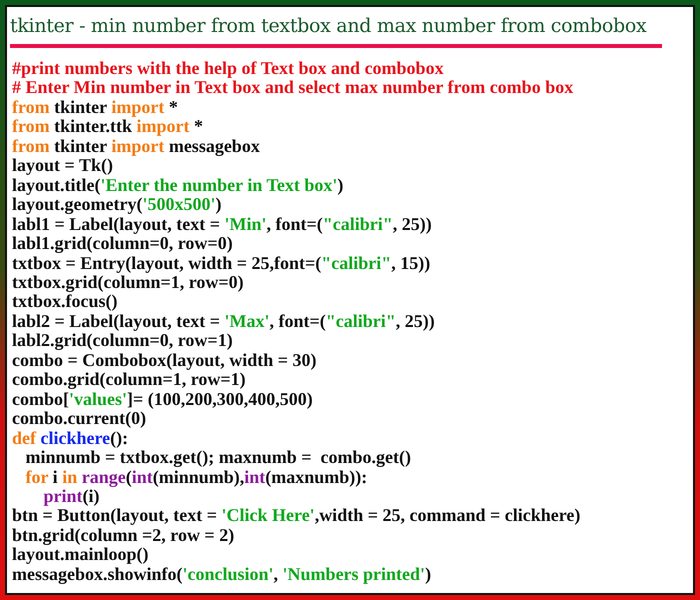  I want to click on code-line: from tkinter.ttk import *, so click(107, 127).